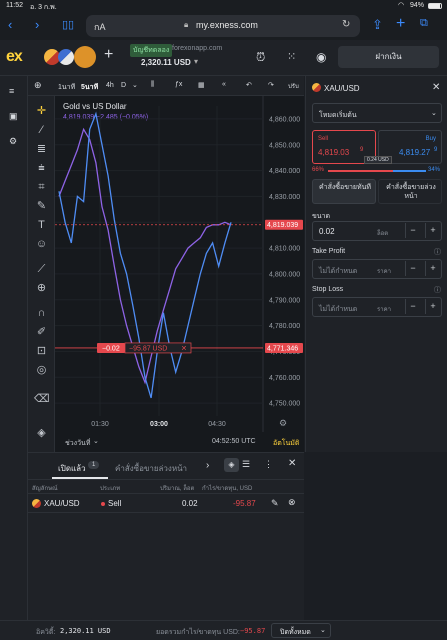  What do you see at coordinates (283, 424) in the screenshot?
I see `axis-settings-icon: ⚙` at bounding box center [283, 424].